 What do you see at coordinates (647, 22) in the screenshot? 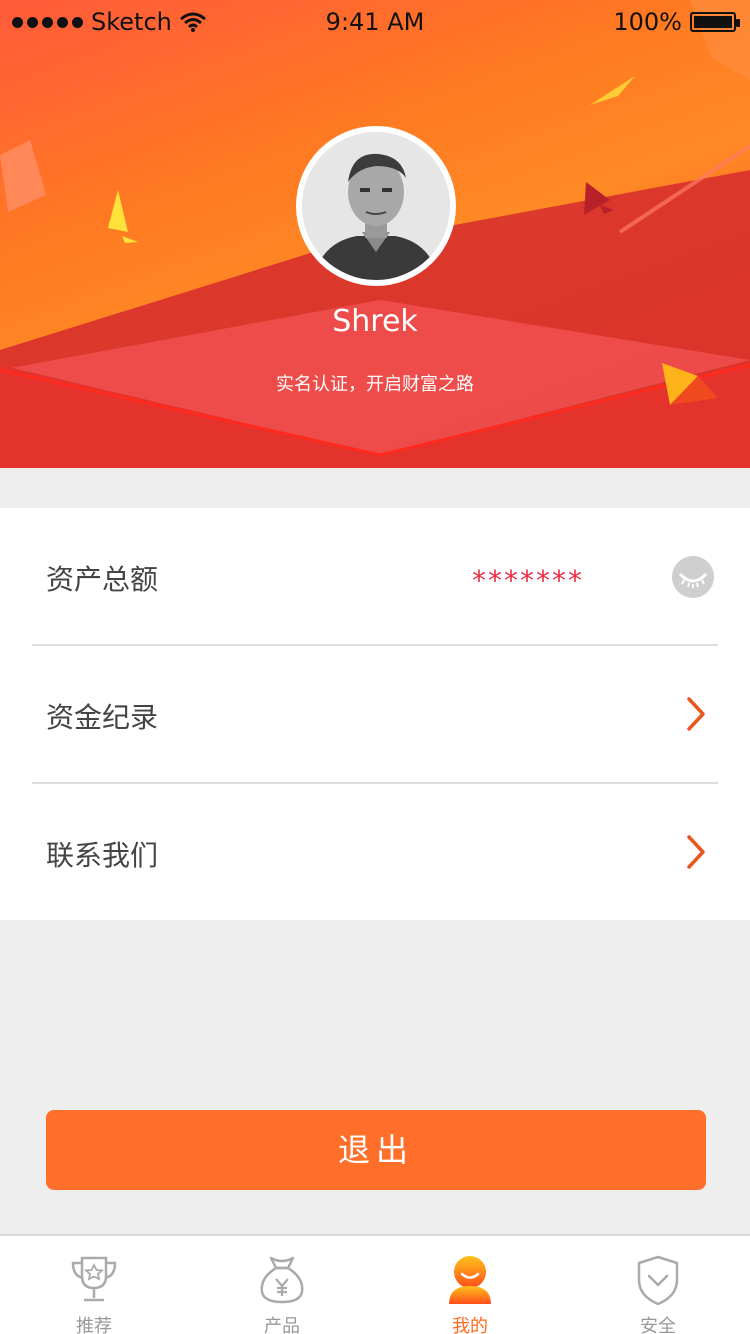
I see `battery-percentage: 100%` at bounding box center [647, 22].